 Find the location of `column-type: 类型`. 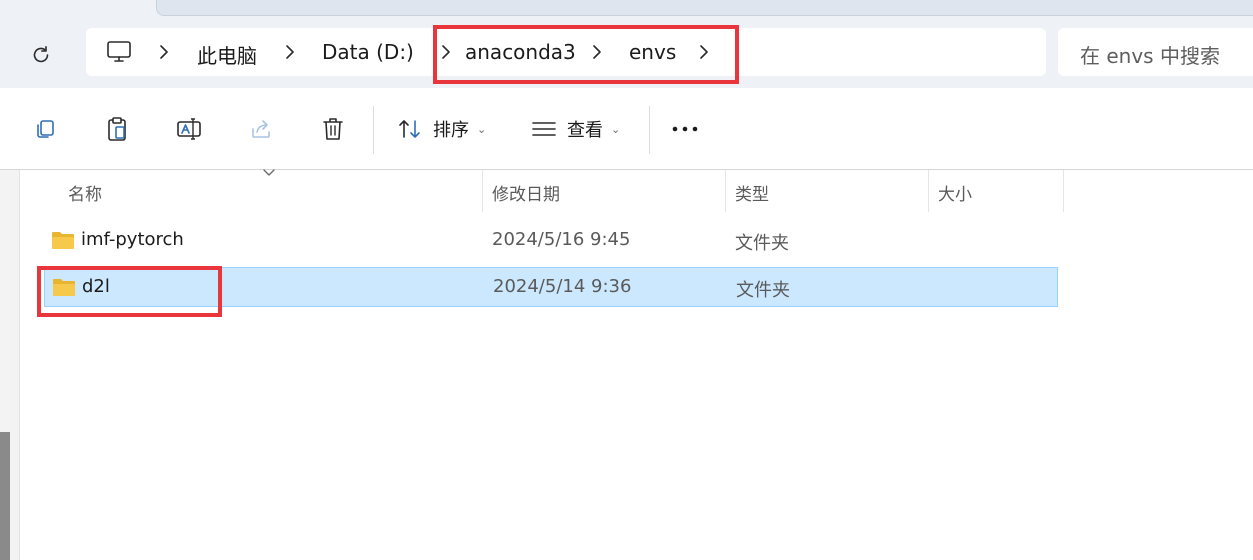

column-type: 类型 is located at coordinates (752, 192).